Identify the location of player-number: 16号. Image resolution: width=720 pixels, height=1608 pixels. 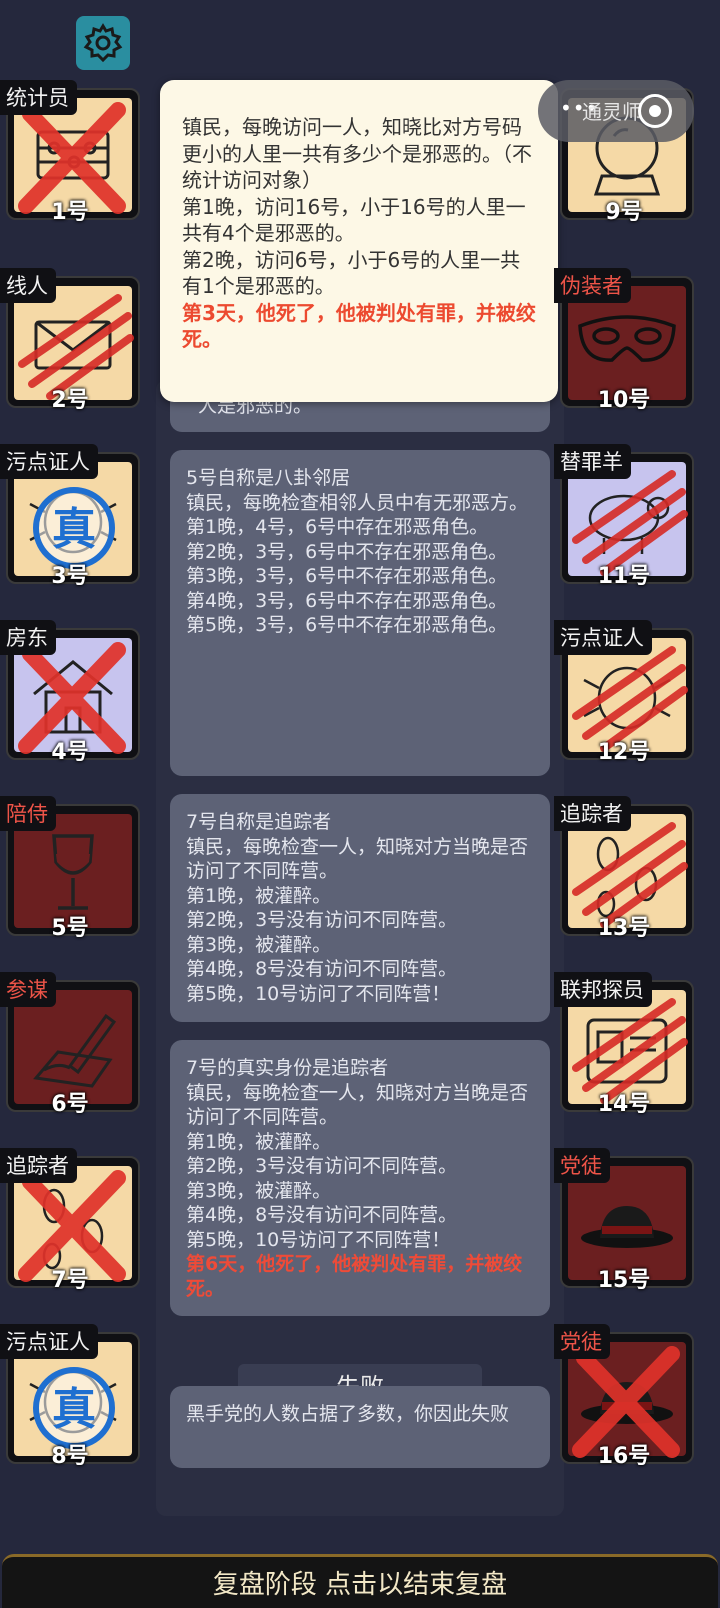
(624, 1456).